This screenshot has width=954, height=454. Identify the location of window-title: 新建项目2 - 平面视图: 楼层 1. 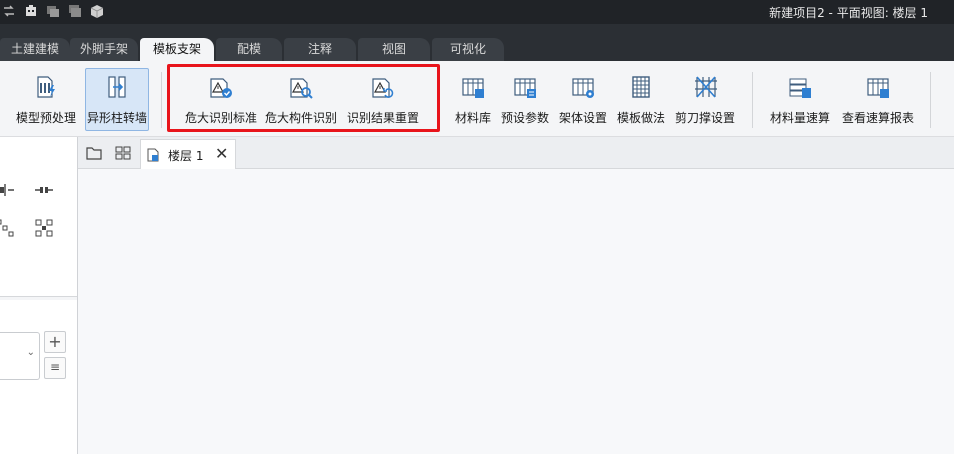
(848, 13).